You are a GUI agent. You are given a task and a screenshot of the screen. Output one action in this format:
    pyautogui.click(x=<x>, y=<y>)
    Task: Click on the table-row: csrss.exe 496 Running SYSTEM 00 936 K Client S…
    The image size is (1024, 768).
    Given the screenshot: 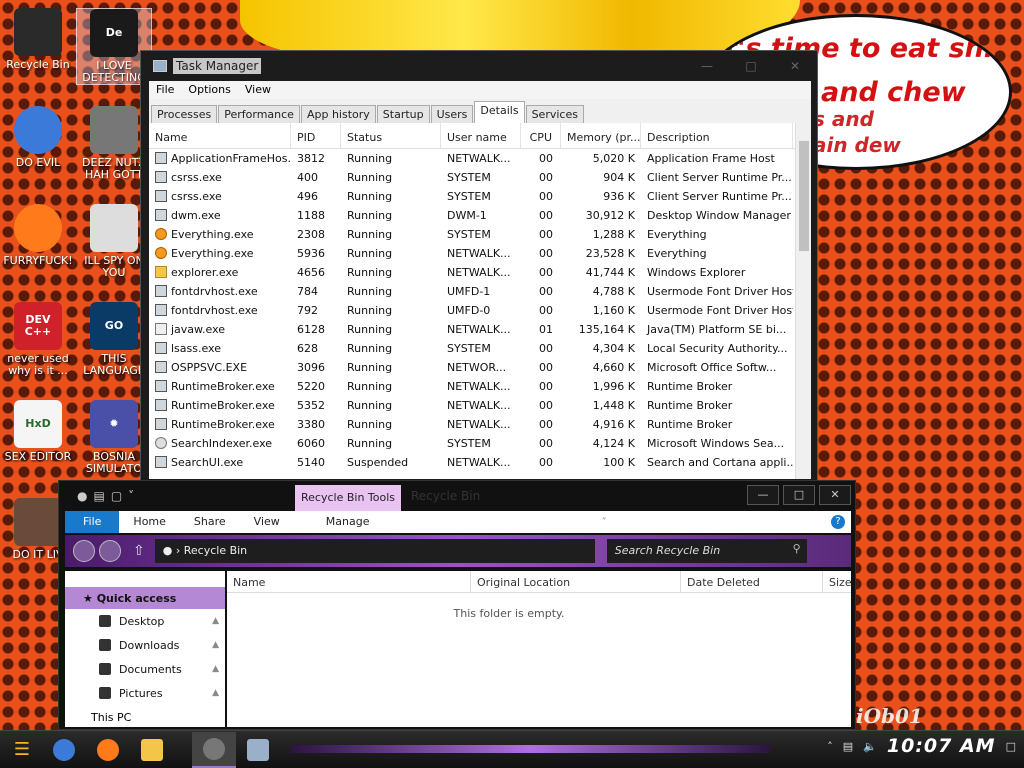 What is the action you would take?
    pyautogui.click(x=480, y=196)
    